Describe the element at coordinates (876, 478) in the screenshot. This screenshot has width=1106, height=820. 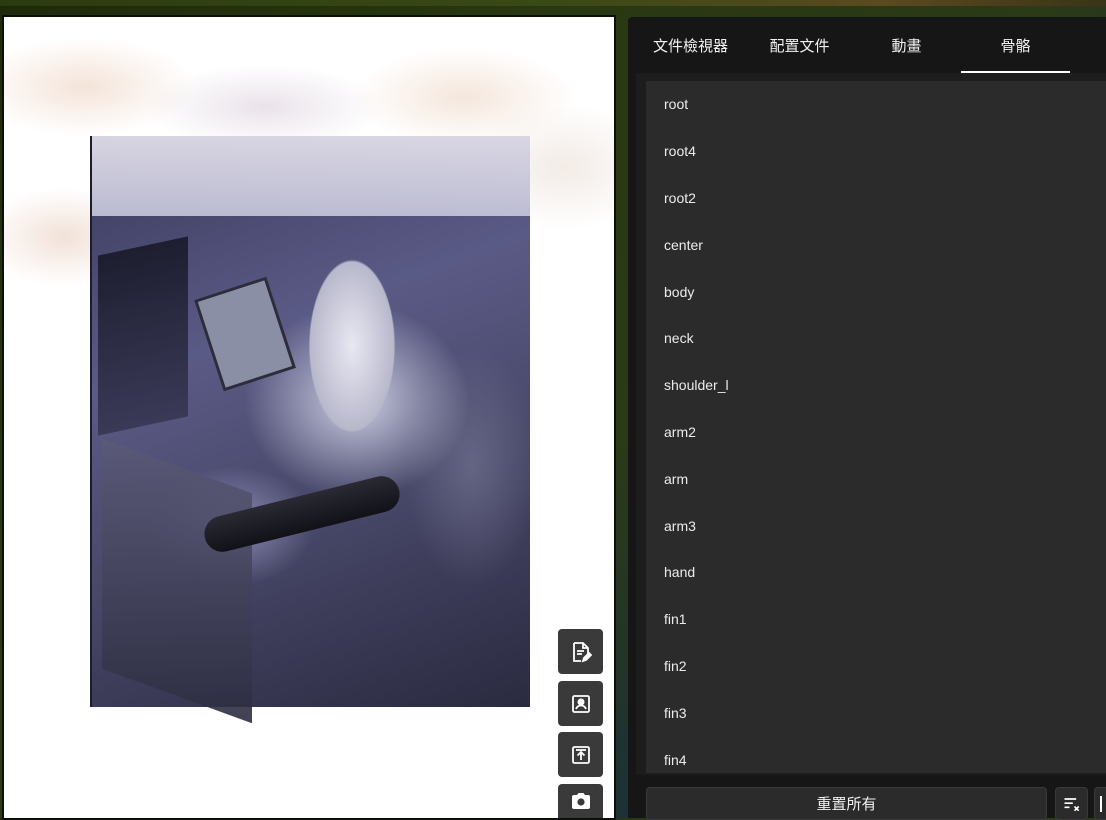
I see `list-item: arm` at that location.